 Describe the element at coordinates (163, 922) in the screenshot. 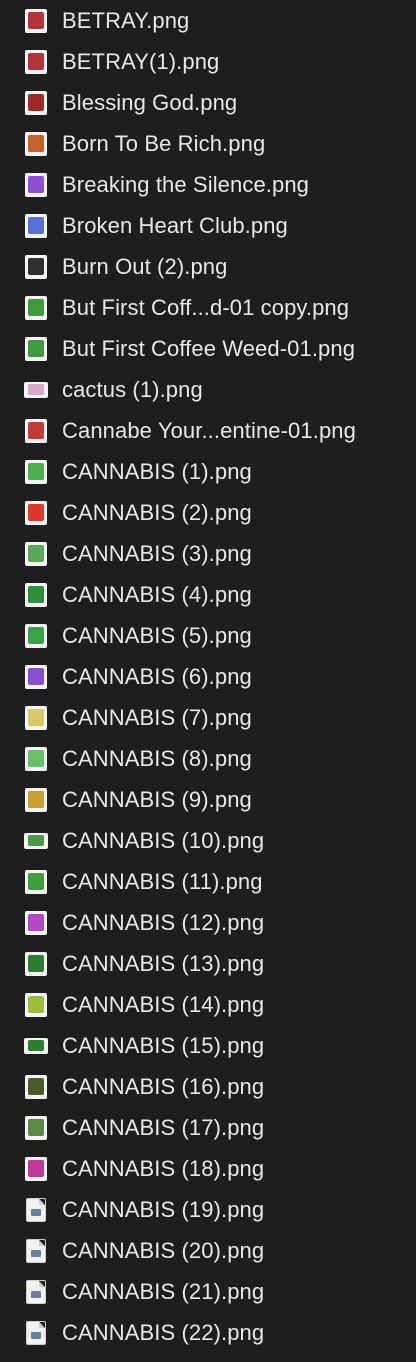

I see `file-name: CANNABIS (12).png` at that location.